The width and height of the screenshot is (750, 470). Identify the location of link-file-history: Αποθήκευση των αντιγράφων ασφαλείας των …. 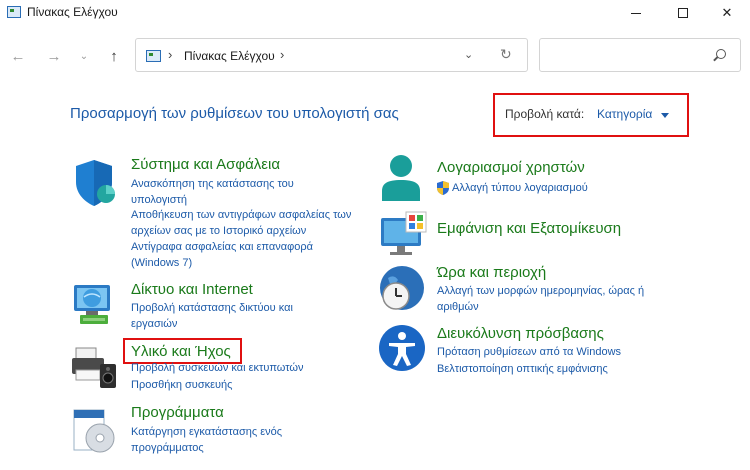
(248, 223).